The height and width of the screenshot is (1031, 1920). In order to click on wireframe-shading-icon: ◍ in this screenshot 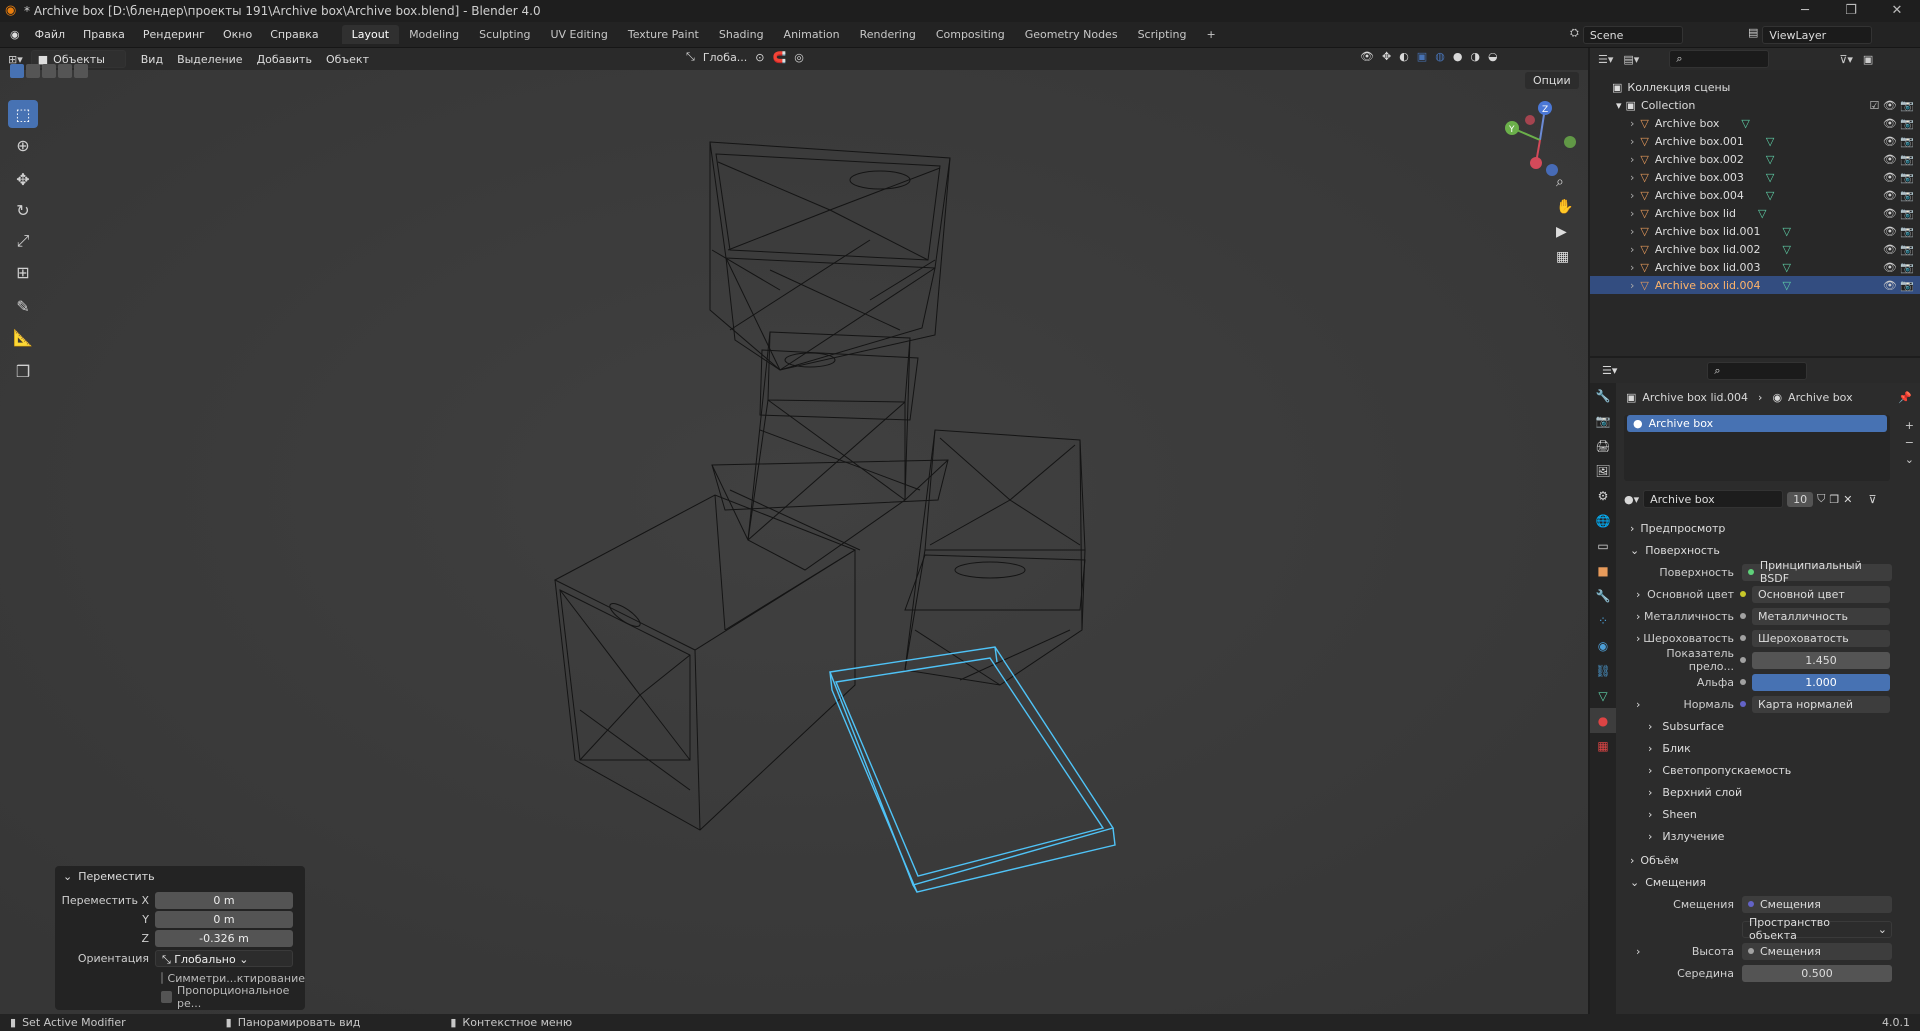, I will do `click(1440, 56)`.